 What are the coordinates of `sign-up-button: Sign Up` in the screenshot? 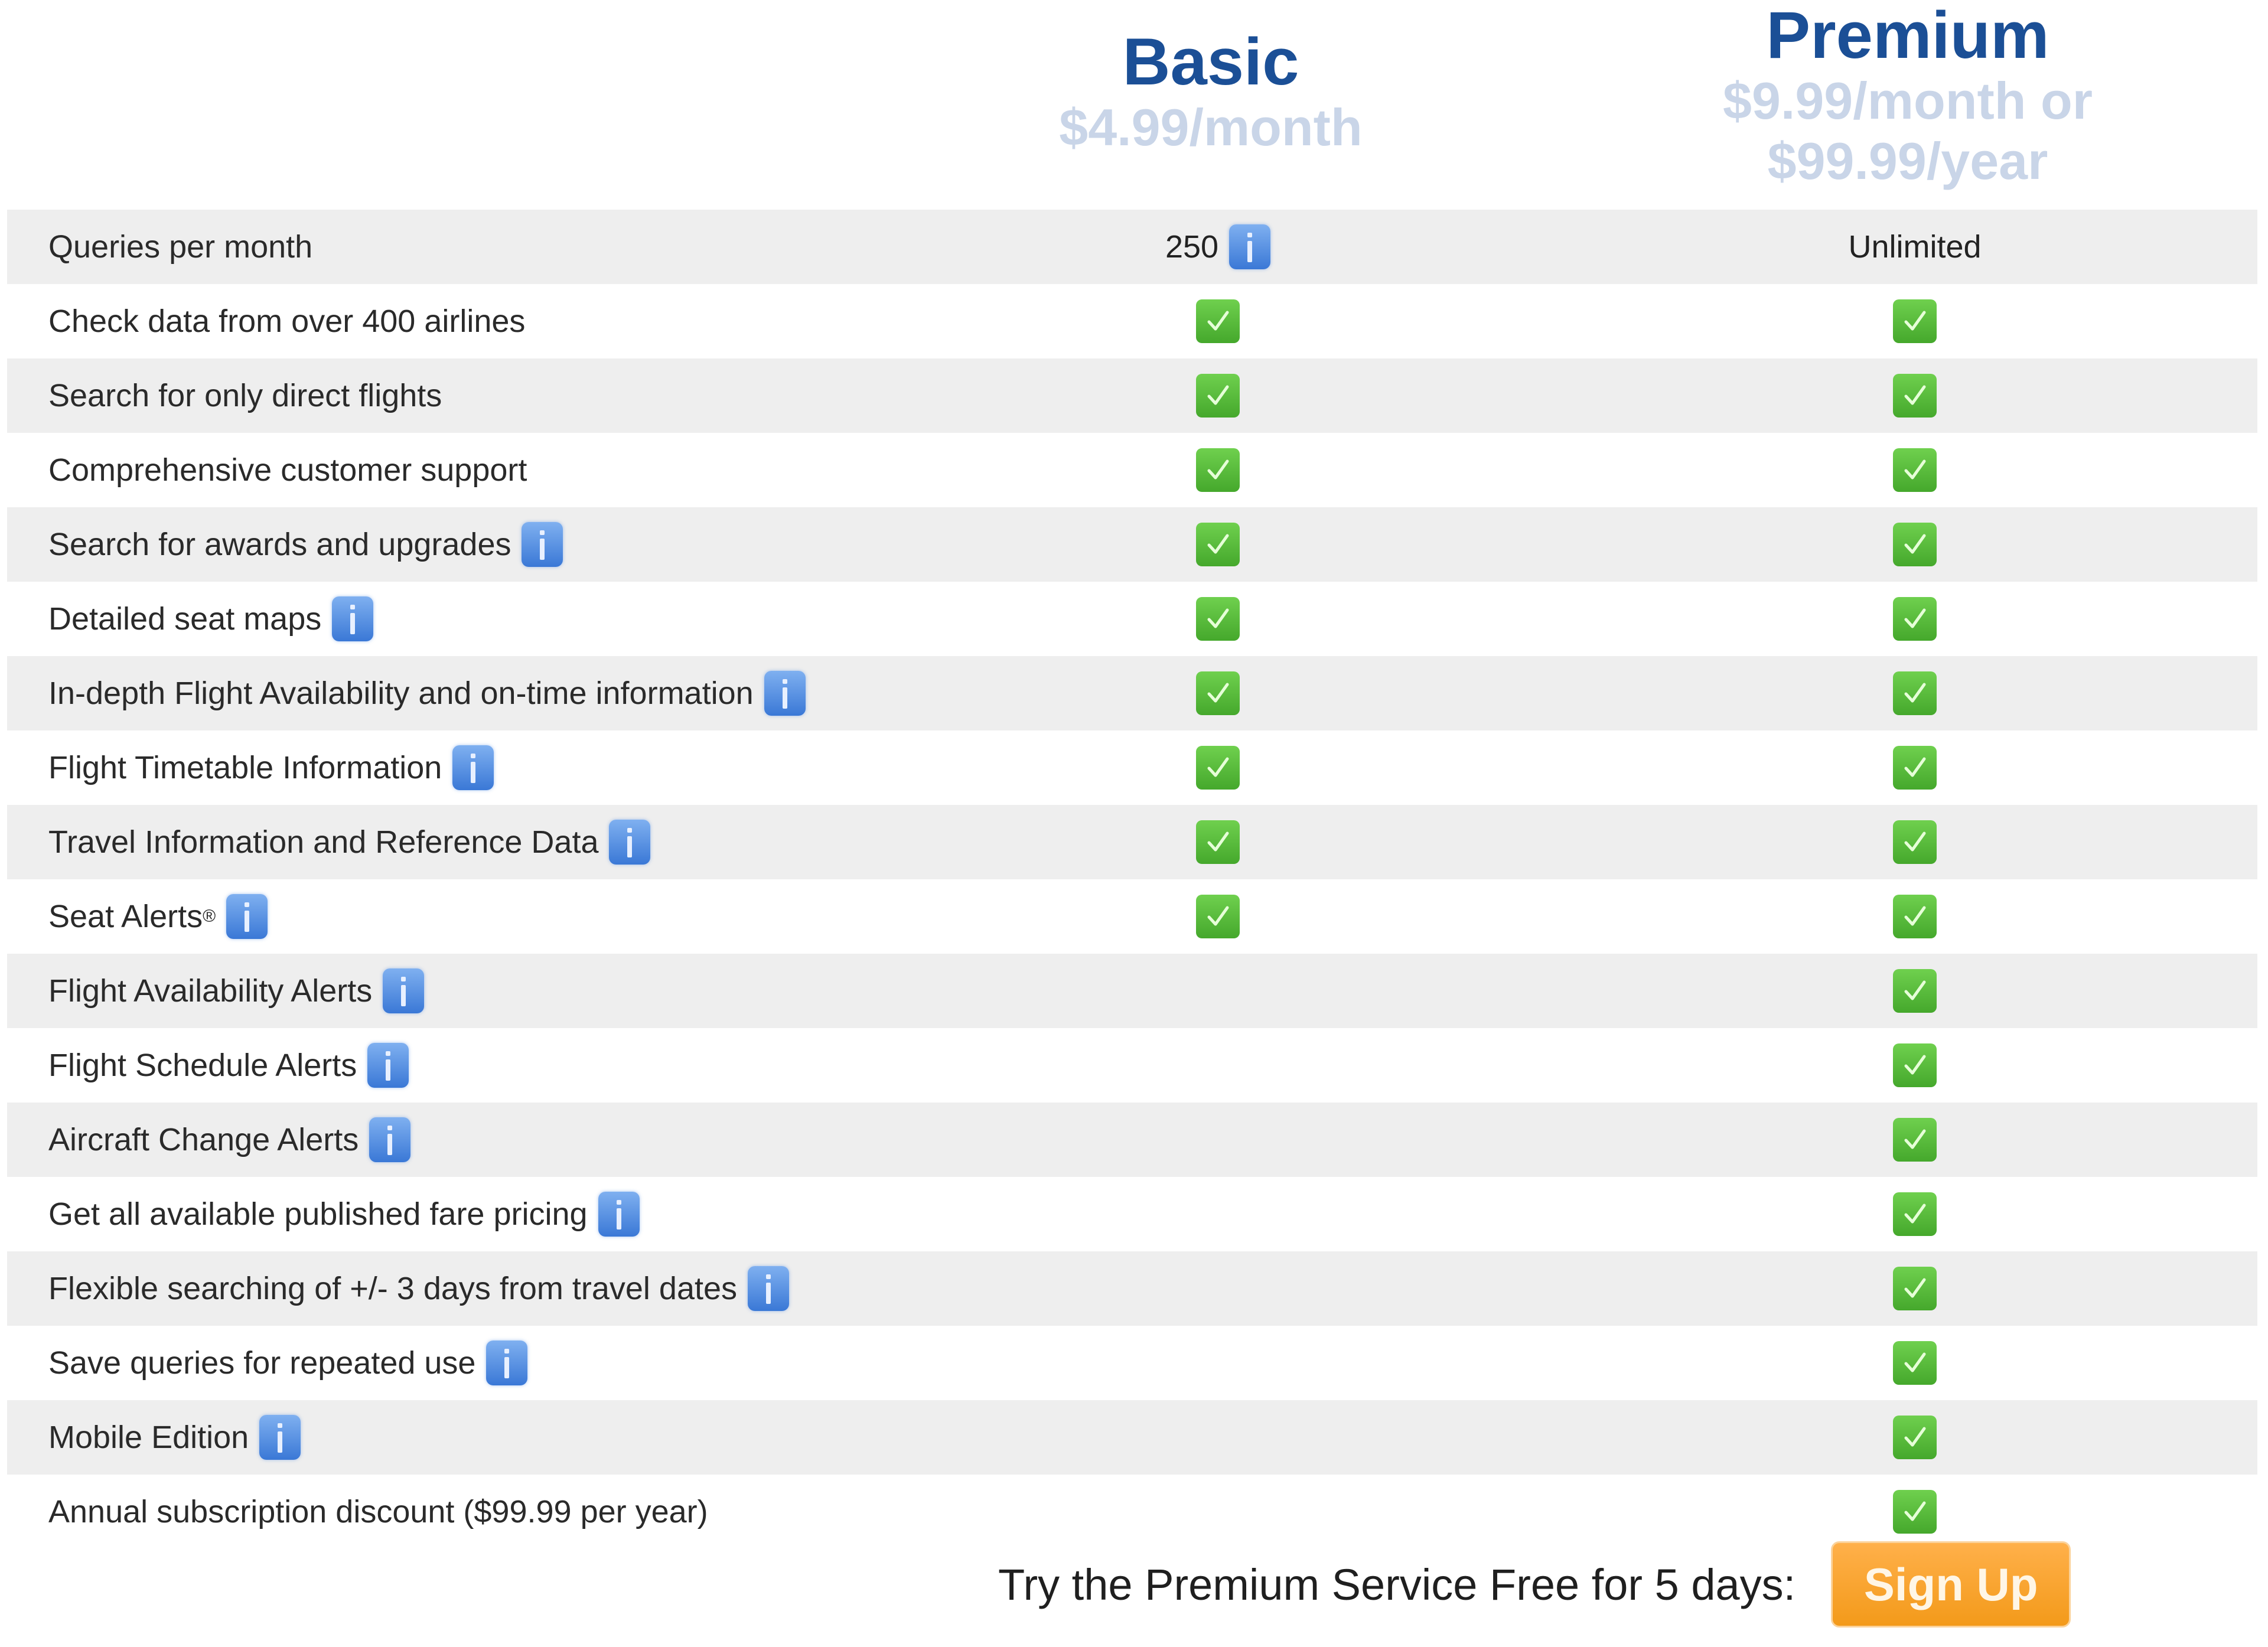 It's located at (1951, 1584).